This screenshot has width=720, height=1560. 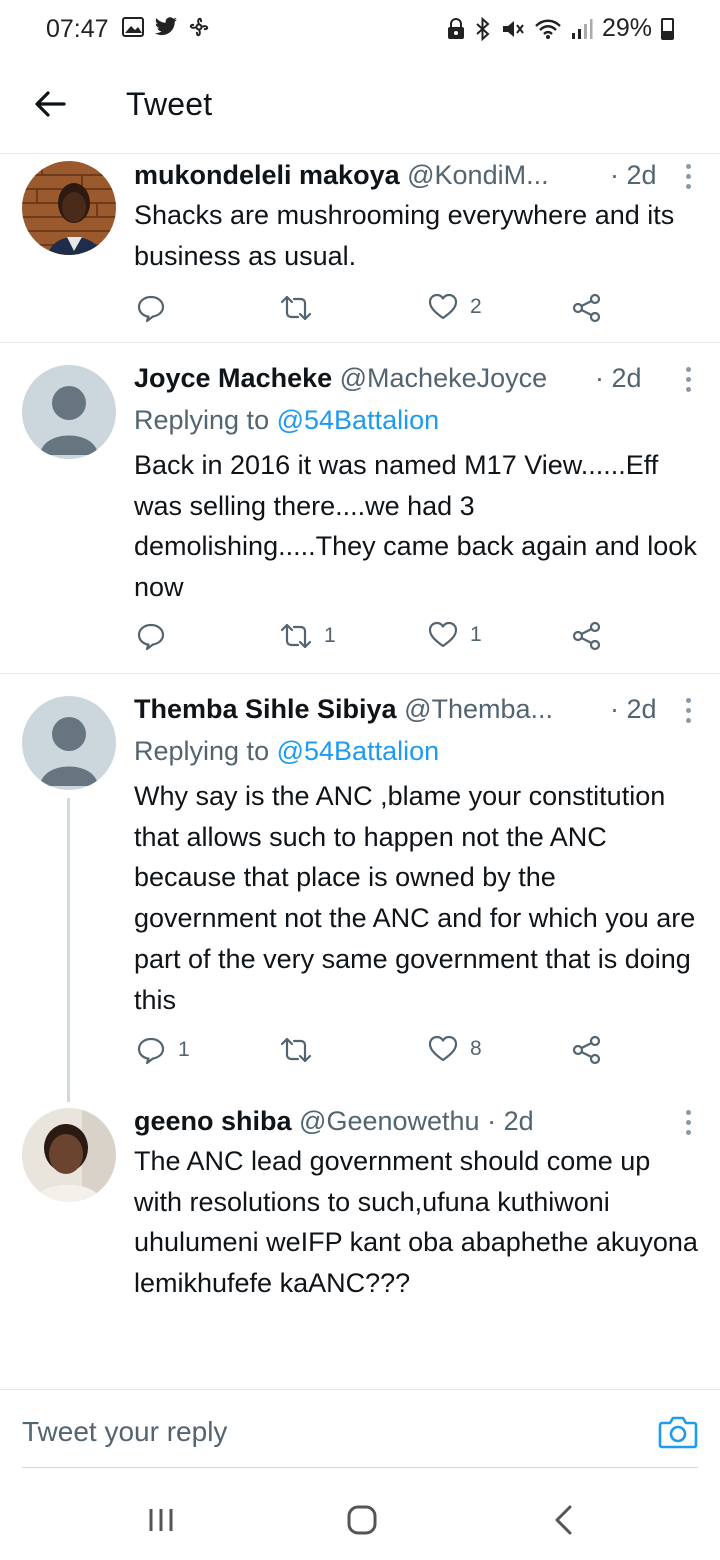 What do you see at coordinates (184, 1049) in the screenshot?
I see `reply-count: 1` at bounding box center [184, 1049].